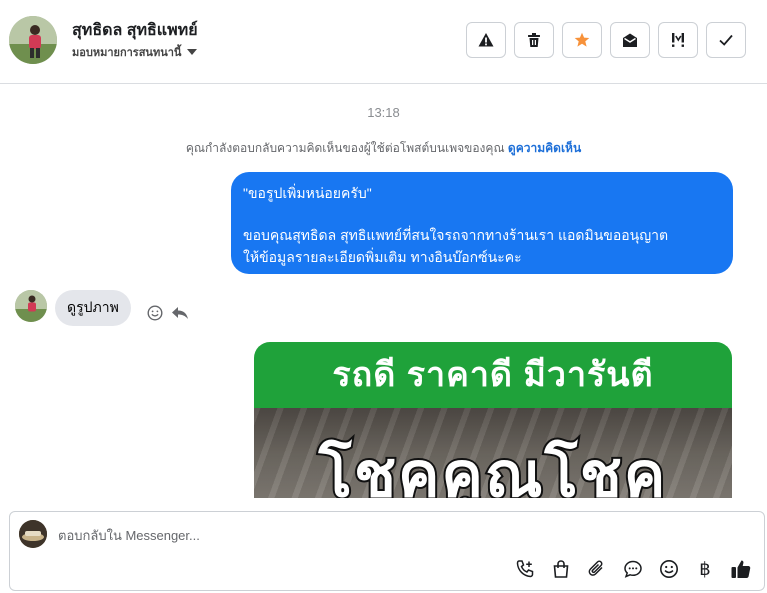 The width and height of the screenshot is (767, 593). Describe the element at coordinates (544, 148) in the screenshot. I see `view-comment-link: ดูความคิดเห็น` at that location.